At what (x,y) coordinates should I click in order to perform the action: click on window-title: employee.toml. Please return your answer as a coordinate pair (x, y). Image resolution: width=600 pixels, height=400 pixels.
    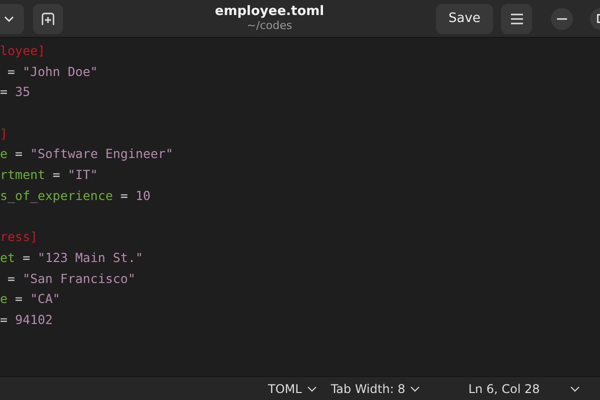
    Looking at the image, I should click on (269, 12).